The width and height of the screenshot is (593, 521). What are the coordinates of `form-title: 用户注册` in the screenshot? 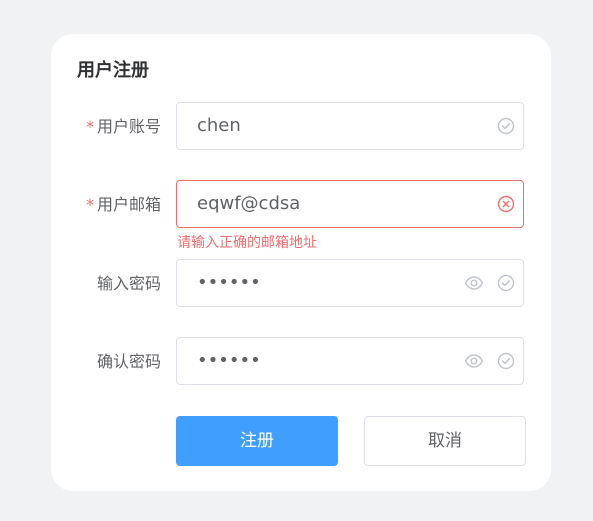 It's located at (113, 70).